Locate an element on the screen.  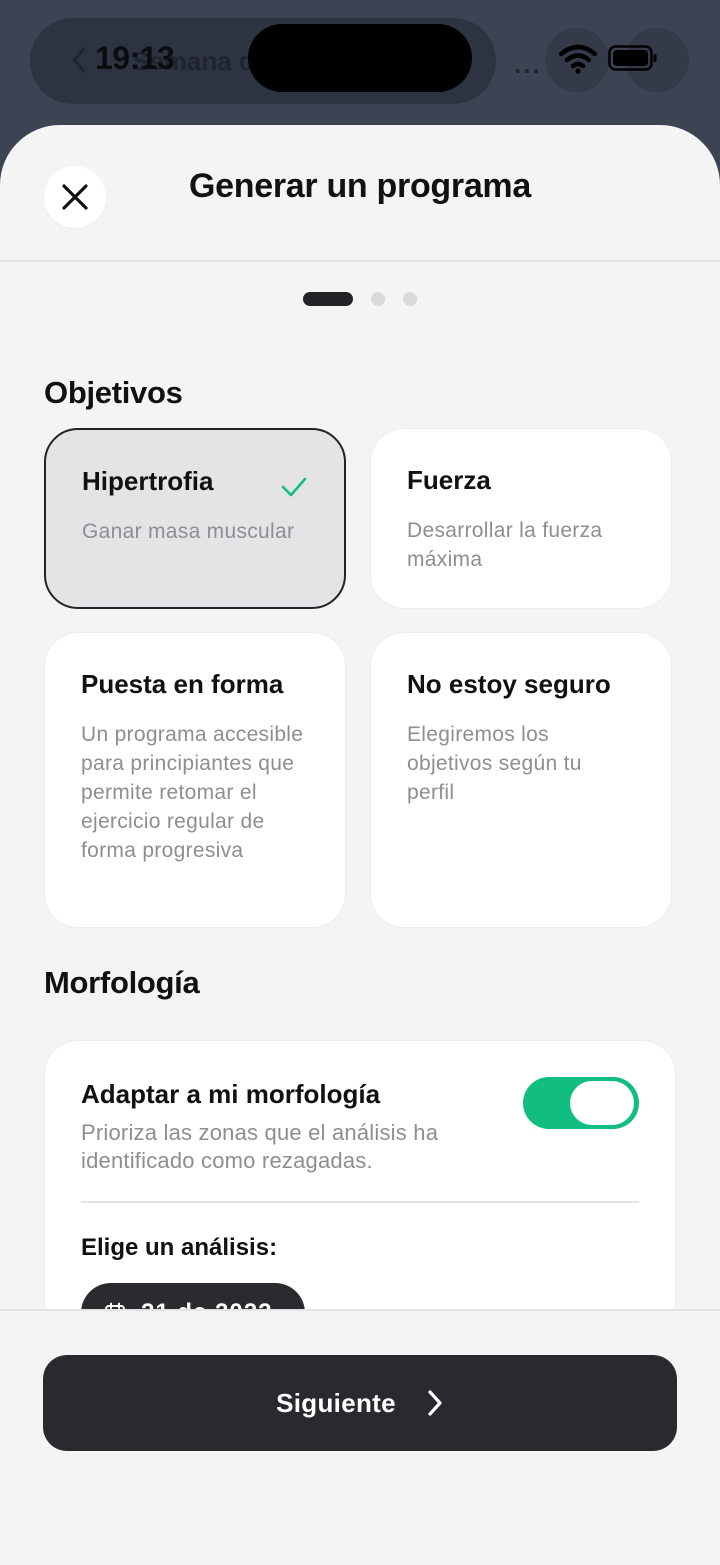
next-button: Siguiente is located at coordinates (360, 1403).